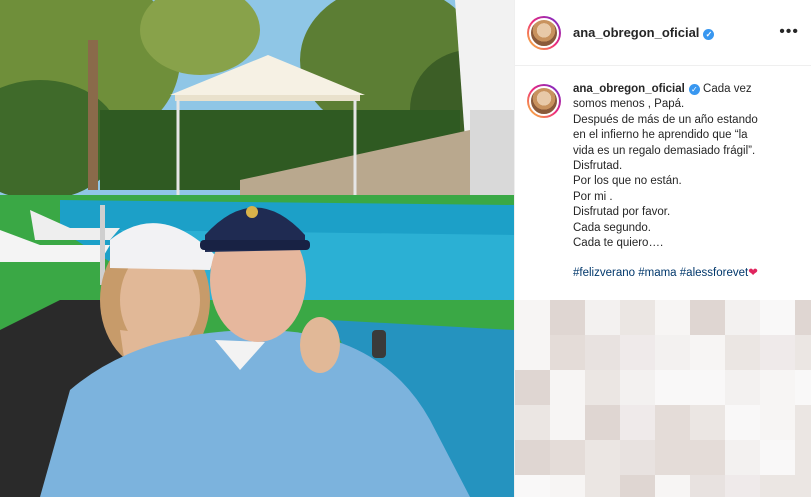 The width and height of the screenshot is (811, 497). What do you see at coordinates (789, 32) in the screenshot?
I see `more-options-icon: •••` at bounding box center [789, 32].